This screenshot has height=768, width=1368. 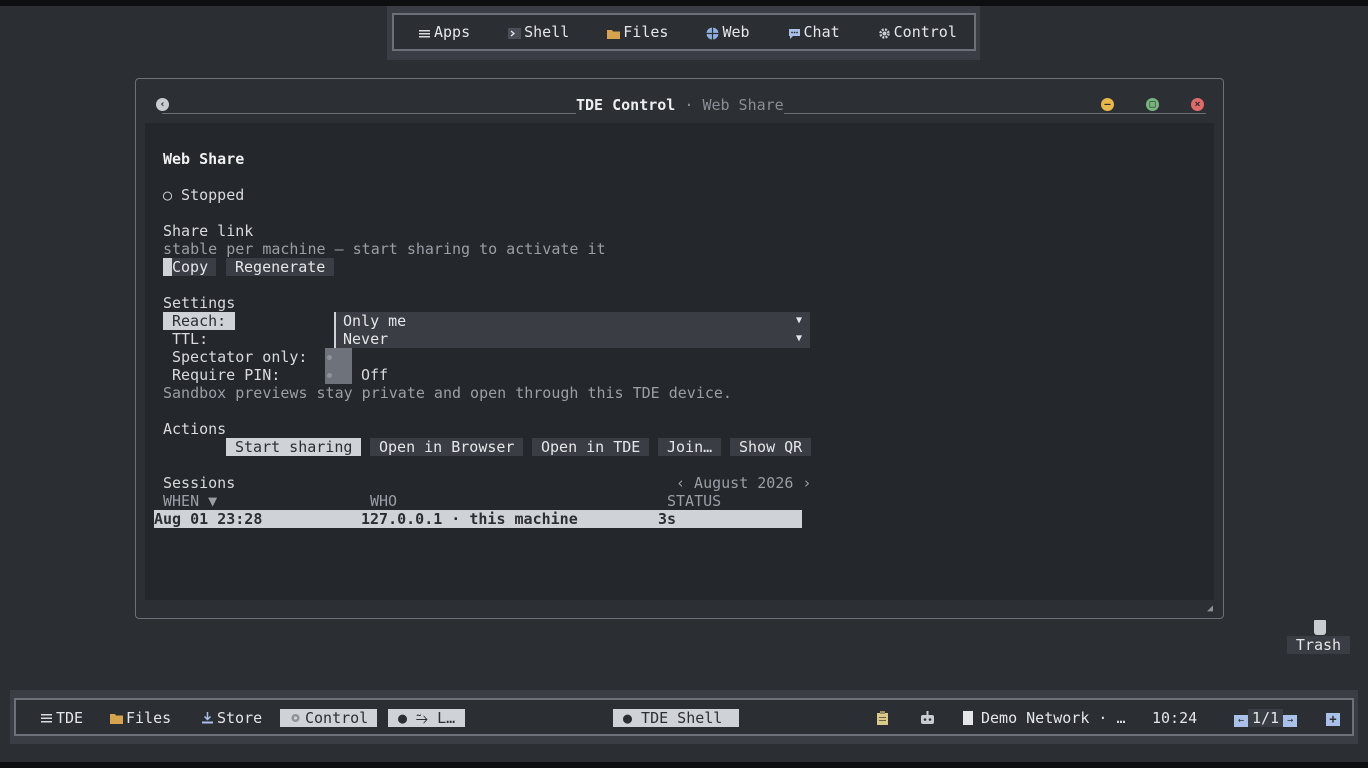 I want to click on menu-control: Control, so click(x=917, y=32).